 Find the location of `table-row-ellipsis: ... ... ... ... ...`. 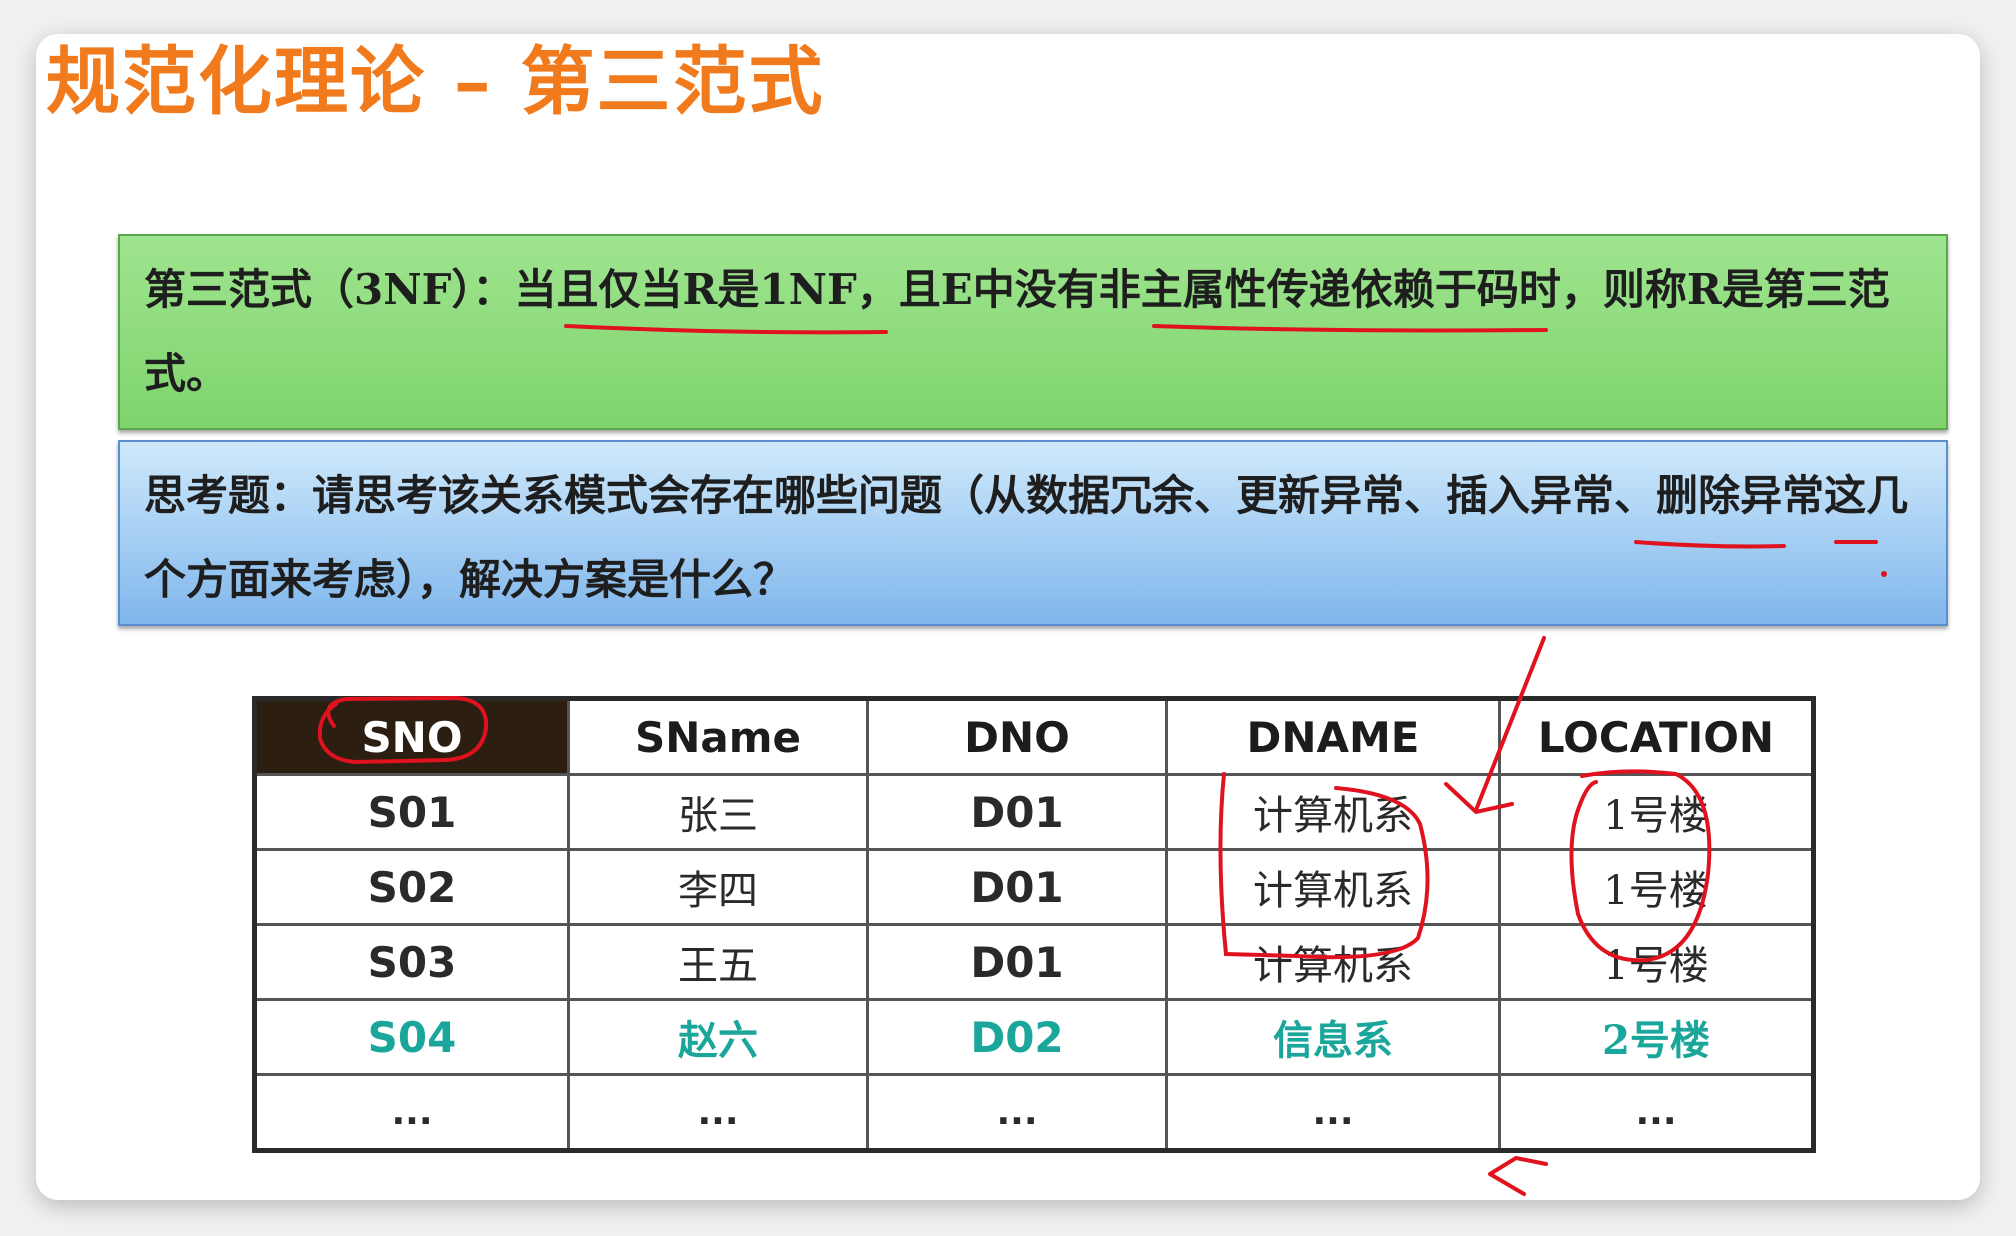

table-row-ellipsis: ... ... ... ... ... is located at coordinates (1034, 1112).